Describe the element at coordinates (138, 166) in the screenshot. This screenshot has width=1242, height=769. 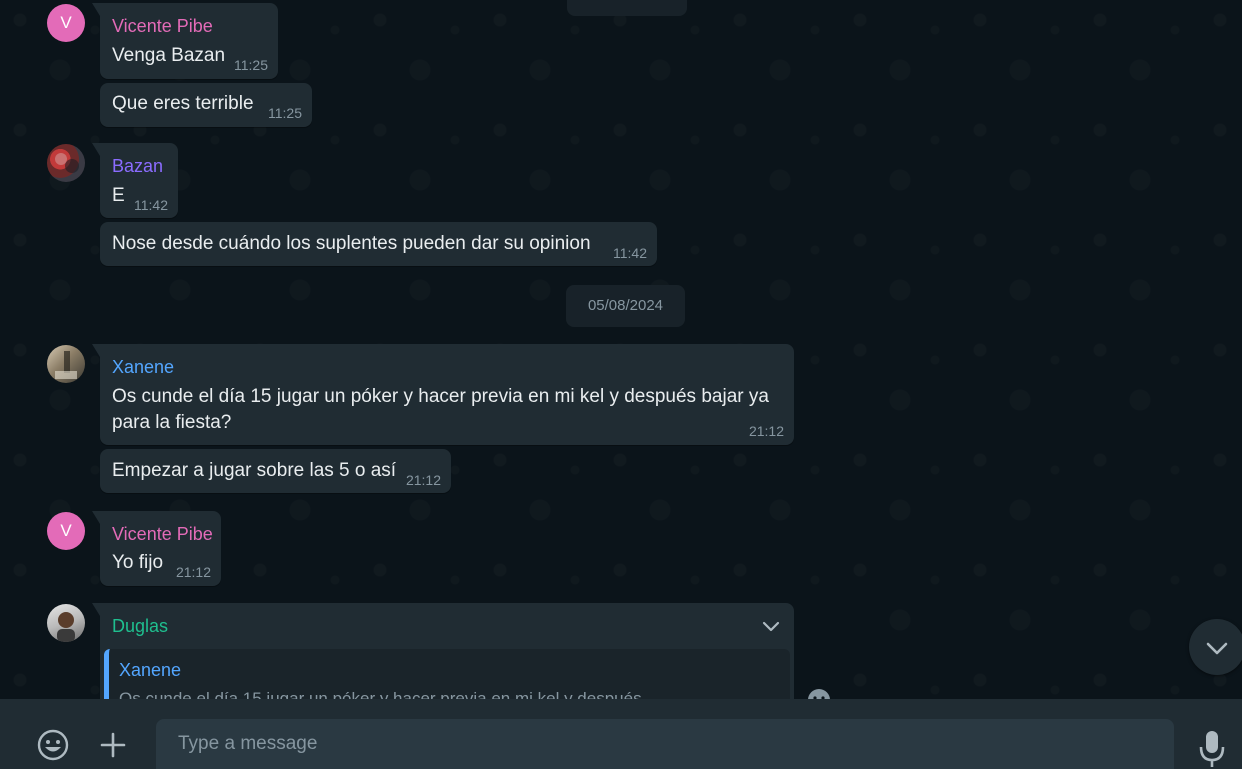
I see `message-sender: Bazan` at that location.